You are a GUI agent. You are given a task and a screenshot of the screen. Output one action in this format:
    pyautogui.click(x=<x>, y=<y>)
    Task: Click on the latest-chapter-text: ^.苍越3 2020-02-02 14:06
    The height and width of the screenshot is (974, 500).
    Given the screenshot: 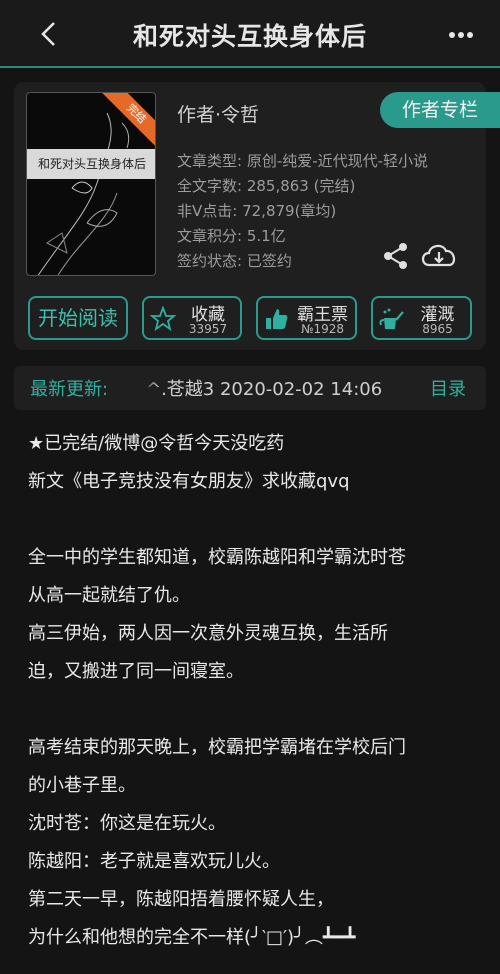 What is the action you would take?
    pyautogui.click(x=272, y=388)
    